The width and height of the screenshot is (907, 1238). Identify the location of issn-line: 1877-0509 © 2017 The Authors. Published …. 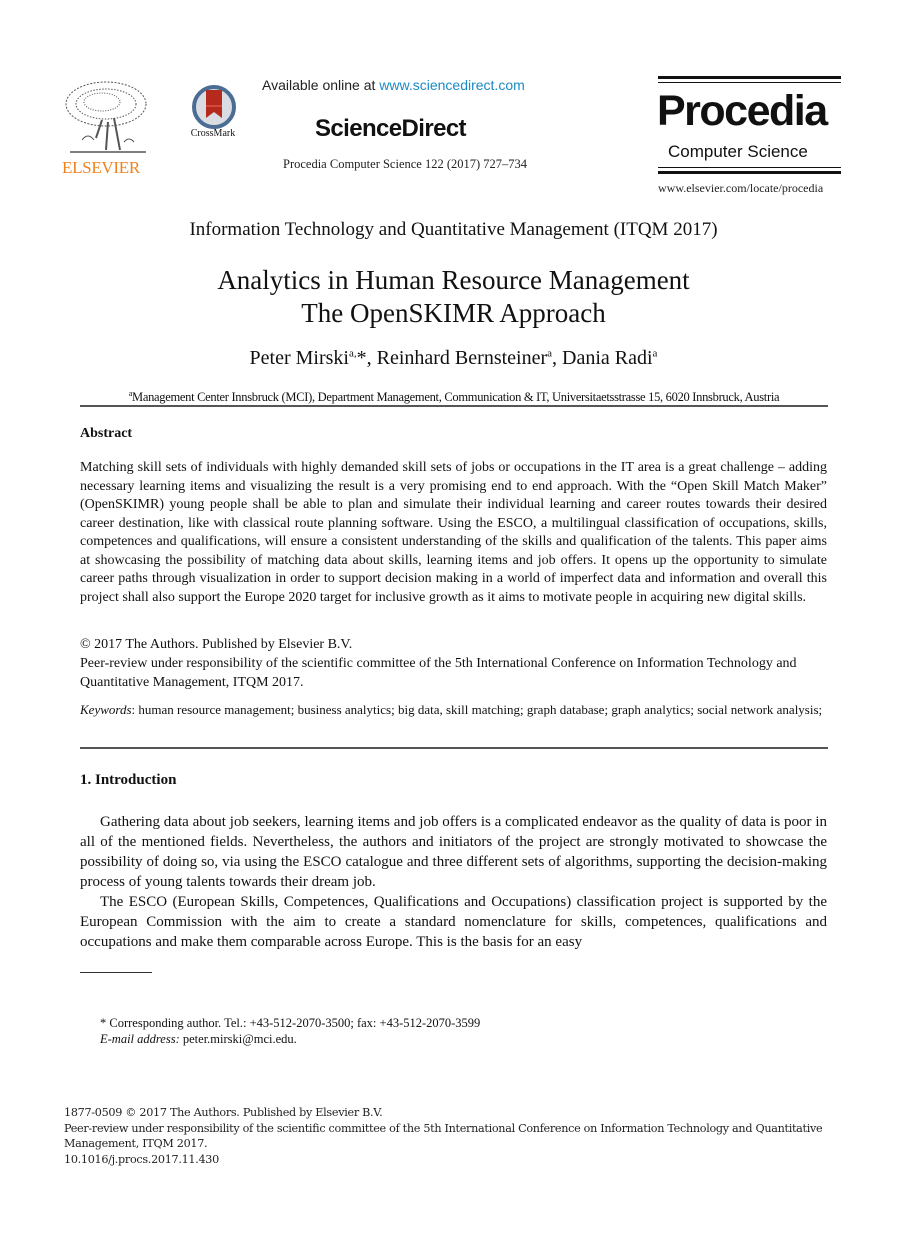
(223, 1112).